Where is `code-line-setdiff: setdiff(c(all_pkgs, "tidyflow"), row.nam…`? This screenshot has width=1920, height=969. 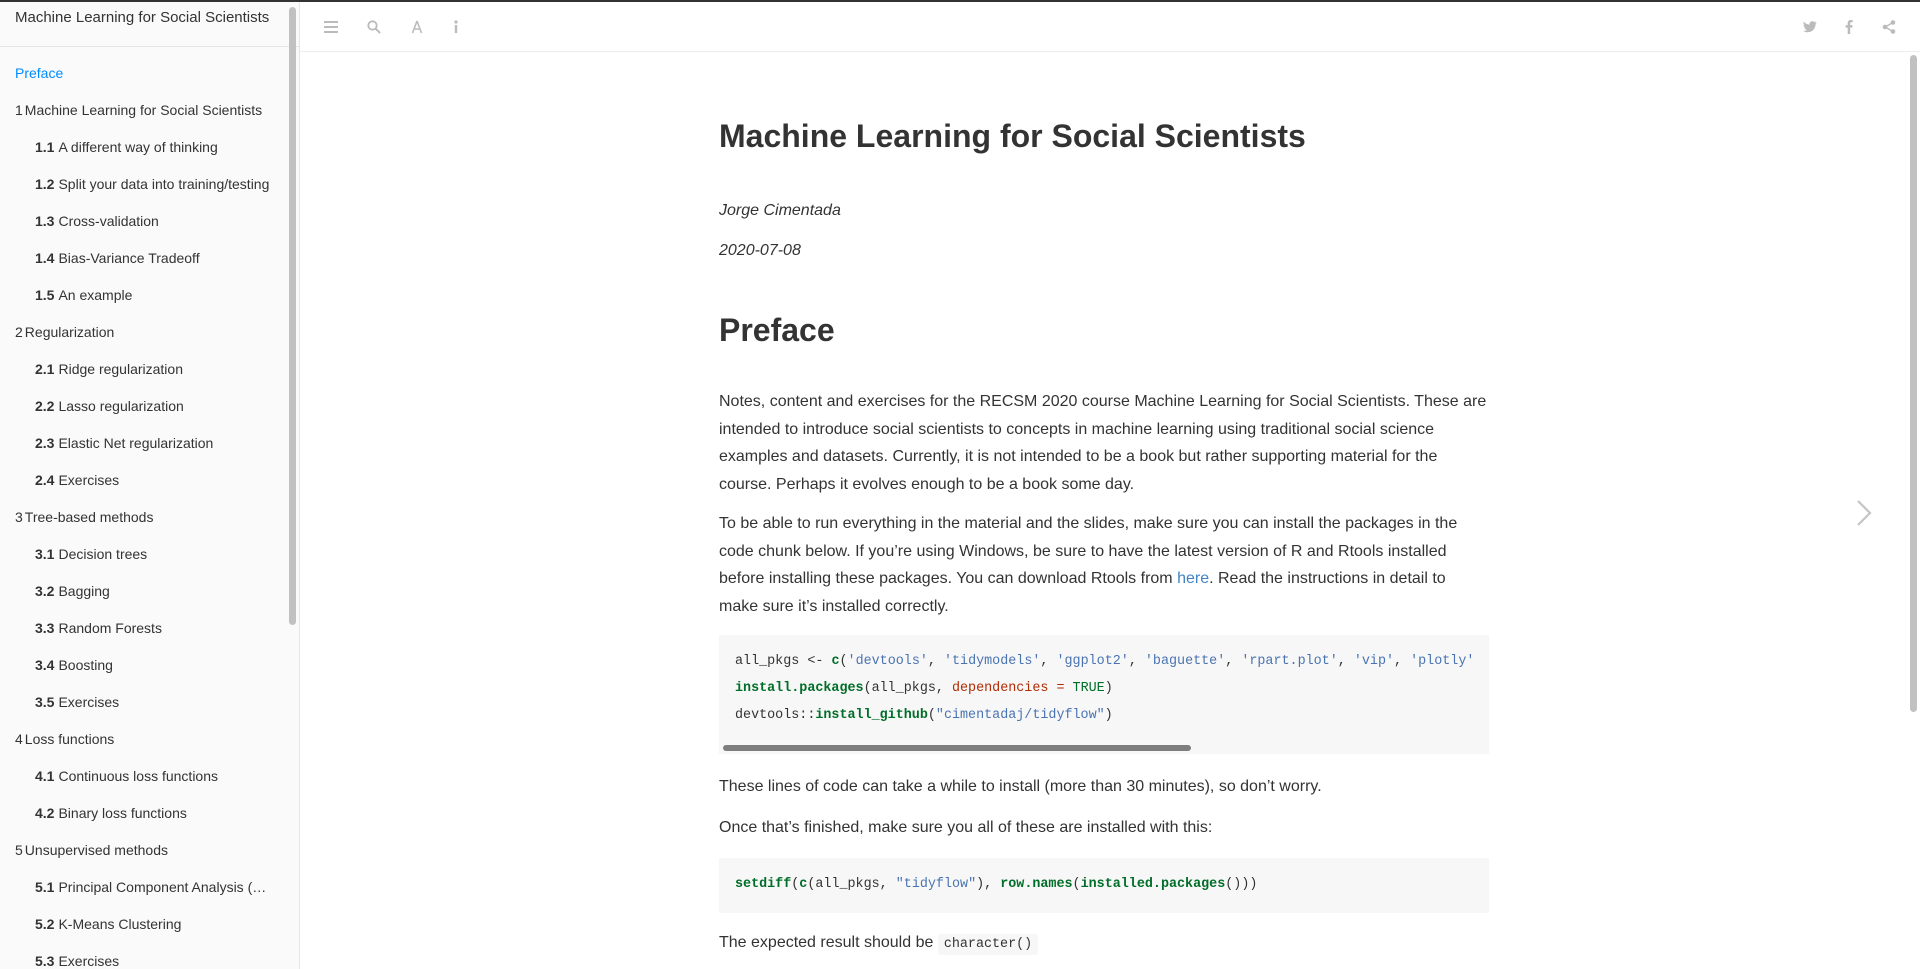 code-line-setdiff: setdiff(c(all_pkgs, "tidyflow"), row.nam… is located at coordinates (996, 884).